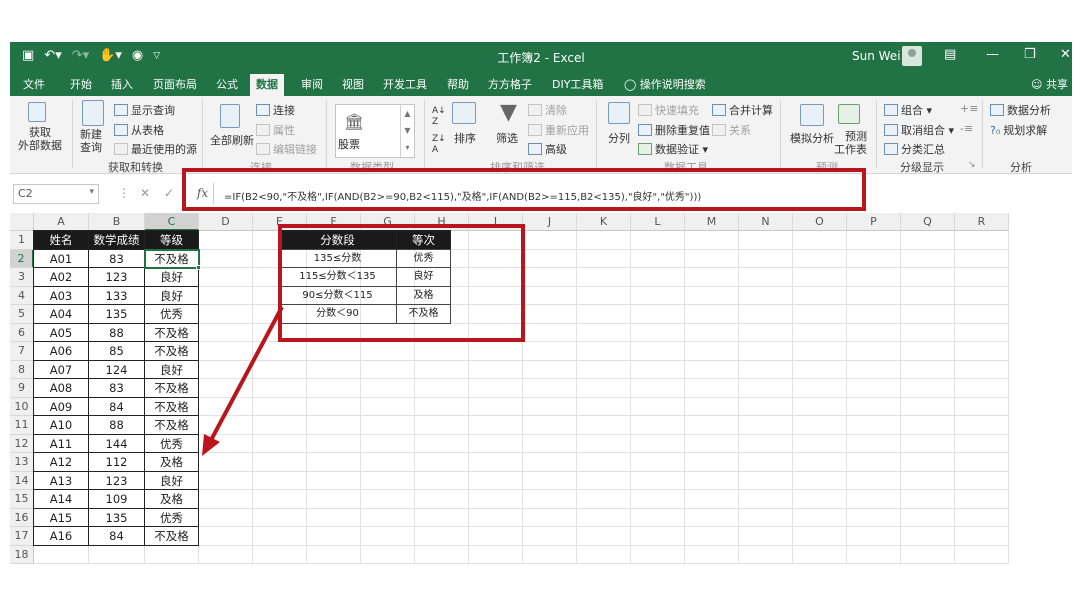 This screenshot has height=608, width=1080. I want to click on annotation-overlay, so click(243, 381).